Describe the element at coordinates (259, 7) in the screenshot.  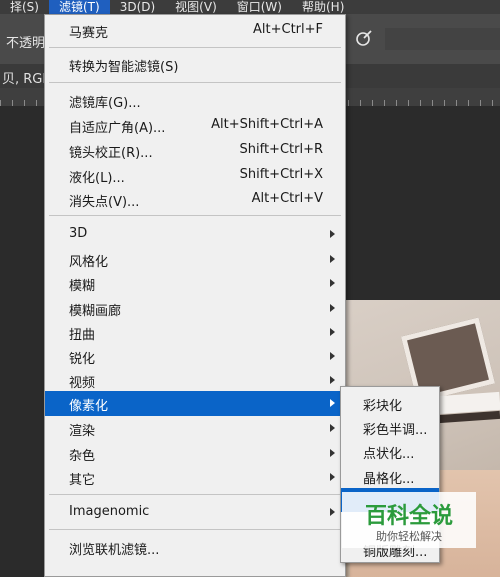
I see `menu-window: 窗口(W)` at that location.